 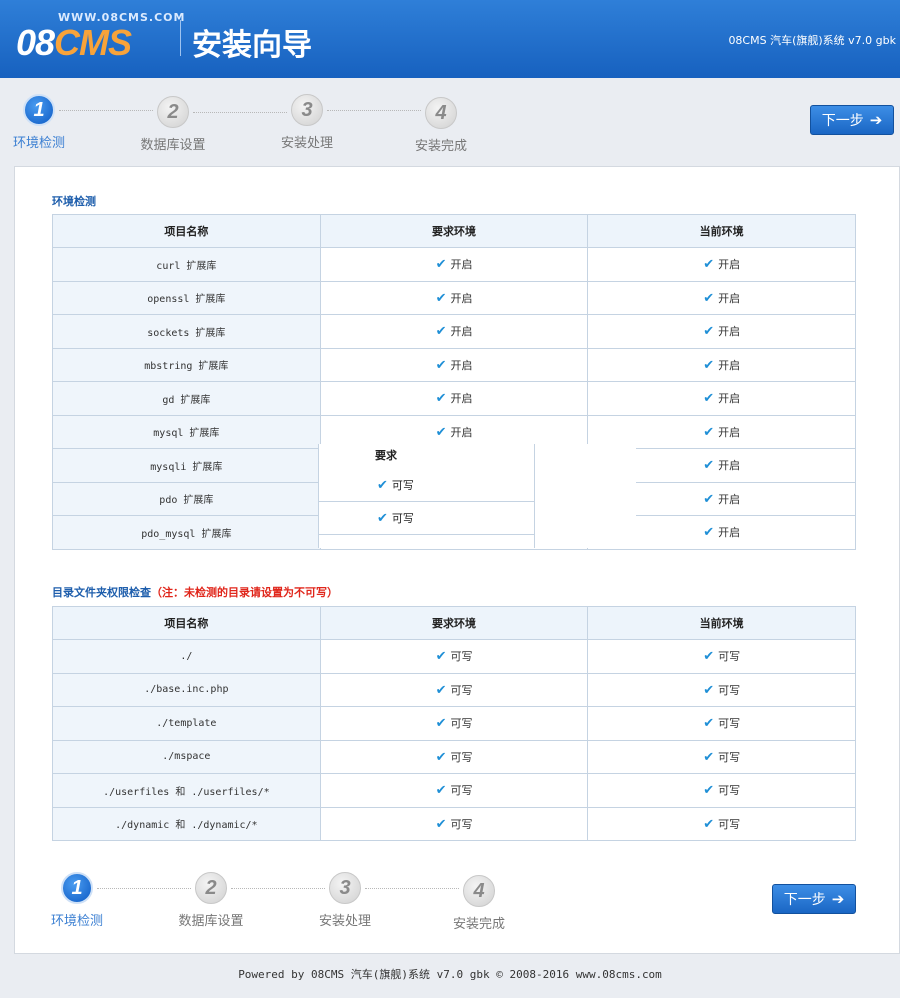 I want to click on step-label: 环境检测, so click(x=76, y=921).